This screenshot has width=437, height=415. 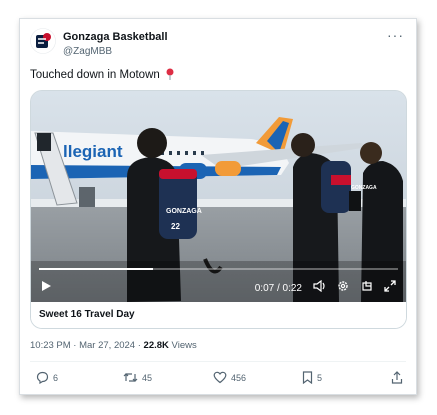 What do you see at coordinates (364, 188) in the screenshot?
I see `jersey-text-2: GONZAGA` at bounding box center [364, 188].